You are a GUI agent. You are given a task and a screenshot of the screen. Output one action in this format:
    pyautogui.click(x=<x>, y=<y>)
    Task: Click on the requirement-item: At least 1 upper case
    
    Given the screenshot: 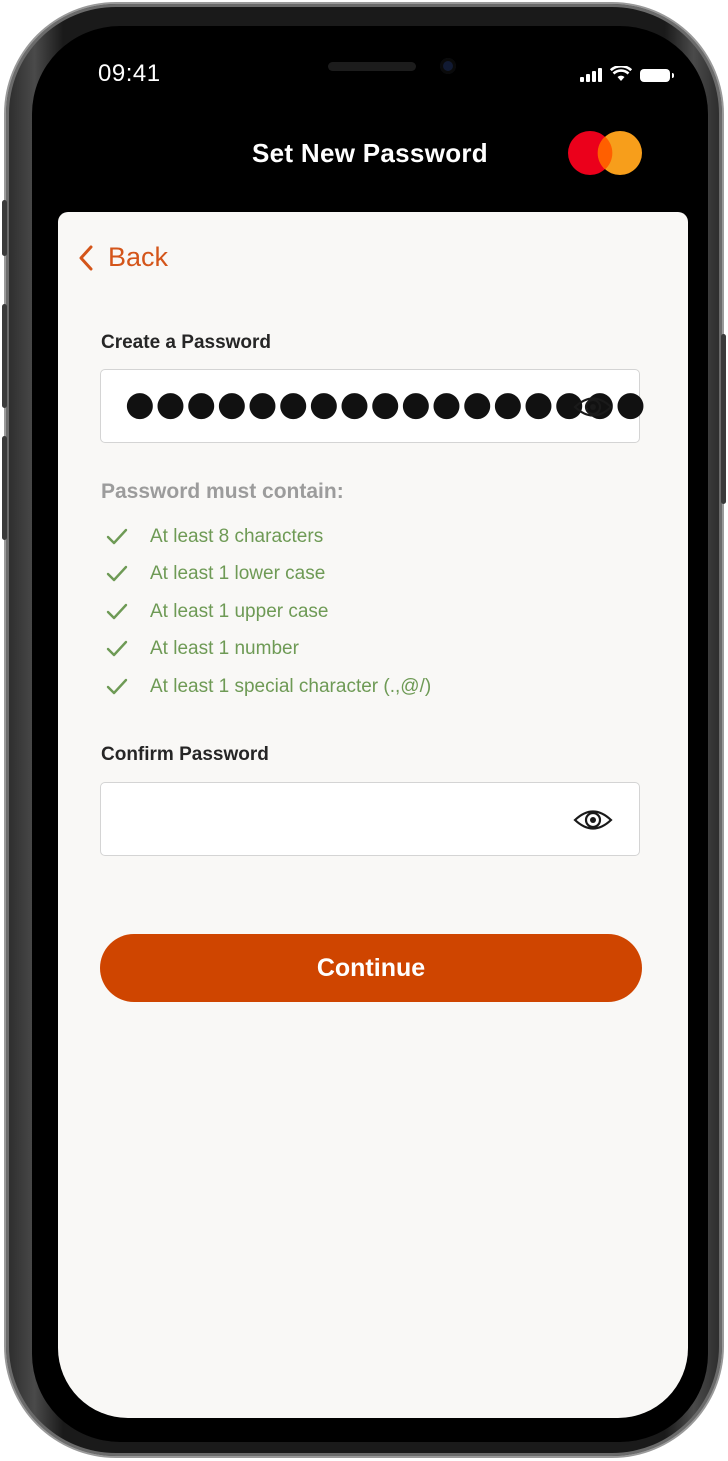 What is the action you would take?
    pyautogui.click(x=268, y=612)
    